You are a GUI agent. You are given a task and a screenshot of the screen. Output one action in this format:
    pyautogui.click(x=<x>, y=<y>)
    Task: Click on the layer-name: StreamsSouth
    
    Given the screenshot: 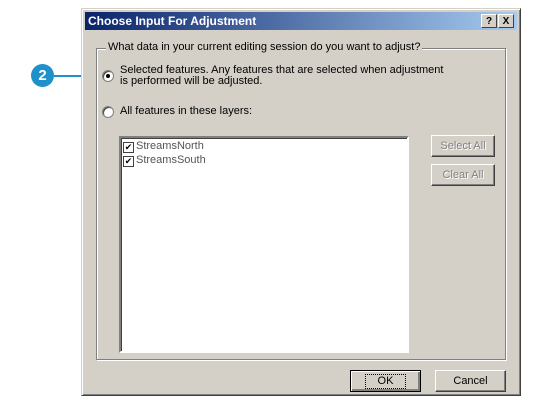 What is the action you would take?
    pyautogui.click(x=171, y=160)
    